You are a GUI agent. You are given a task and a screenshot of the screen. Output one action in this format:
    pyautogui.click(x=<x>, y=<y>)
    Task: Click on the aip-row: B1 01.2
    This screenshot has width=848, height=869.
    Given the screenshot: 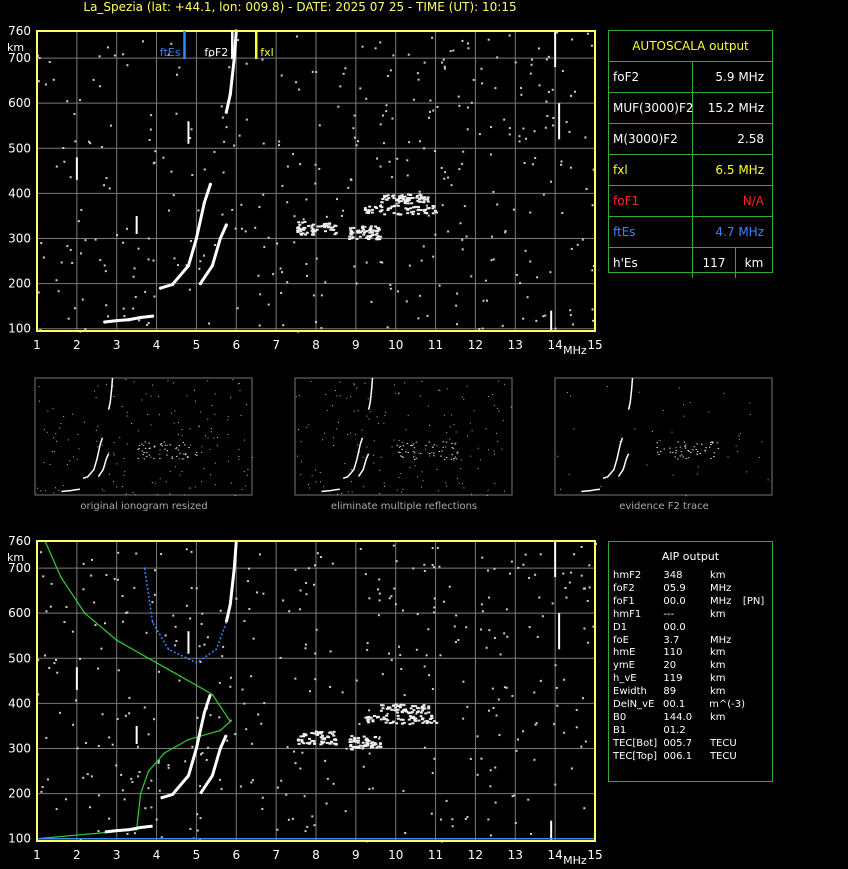 What is the action you would take?
    pyautogui.click(x=692, y=731)
    